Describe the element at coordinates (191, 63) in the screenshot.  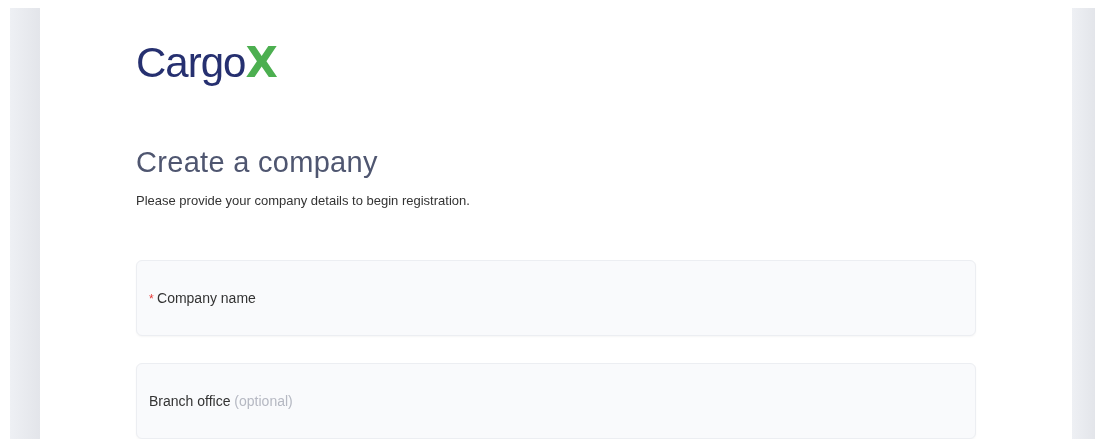
I see `logo-text: Cargo` at that location.